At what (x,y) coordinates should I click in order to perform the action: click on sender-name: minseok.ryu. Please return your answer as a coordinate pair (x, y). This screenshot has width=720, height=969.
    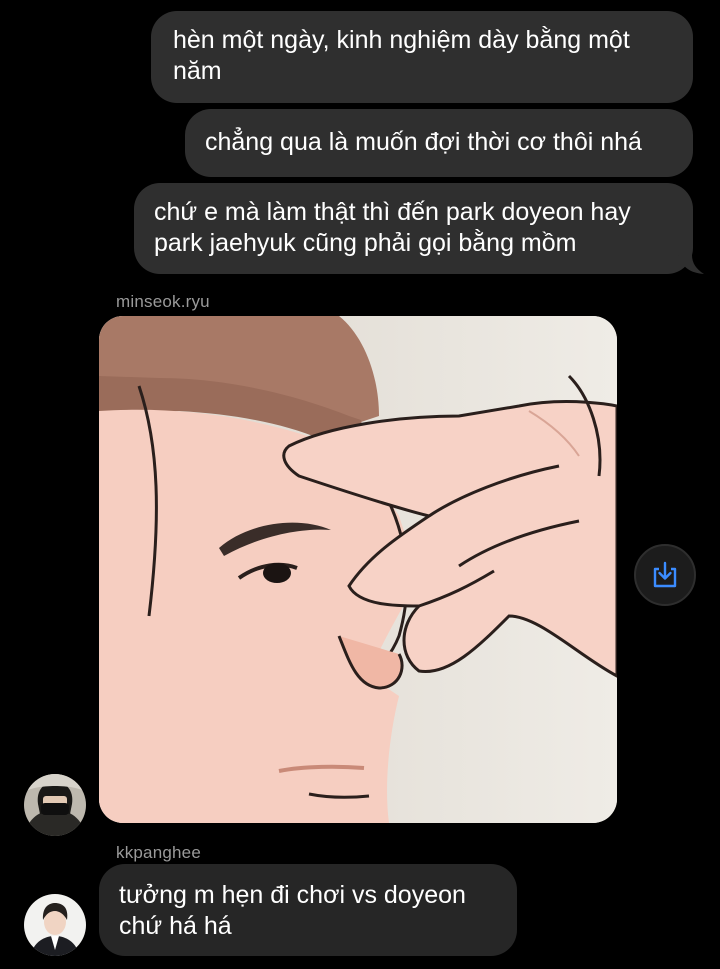
    Looking at the image, I should click on (163, 301).